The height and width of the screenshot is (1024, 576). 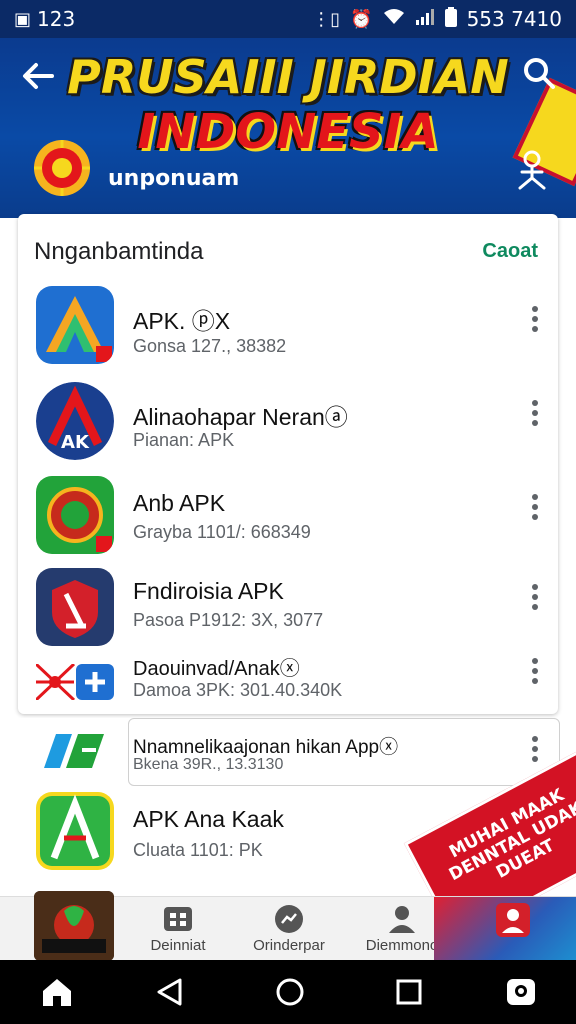 I want to click on list-item: Anb APK Grayba 1101/: 668349, so click(x=288, y=519).